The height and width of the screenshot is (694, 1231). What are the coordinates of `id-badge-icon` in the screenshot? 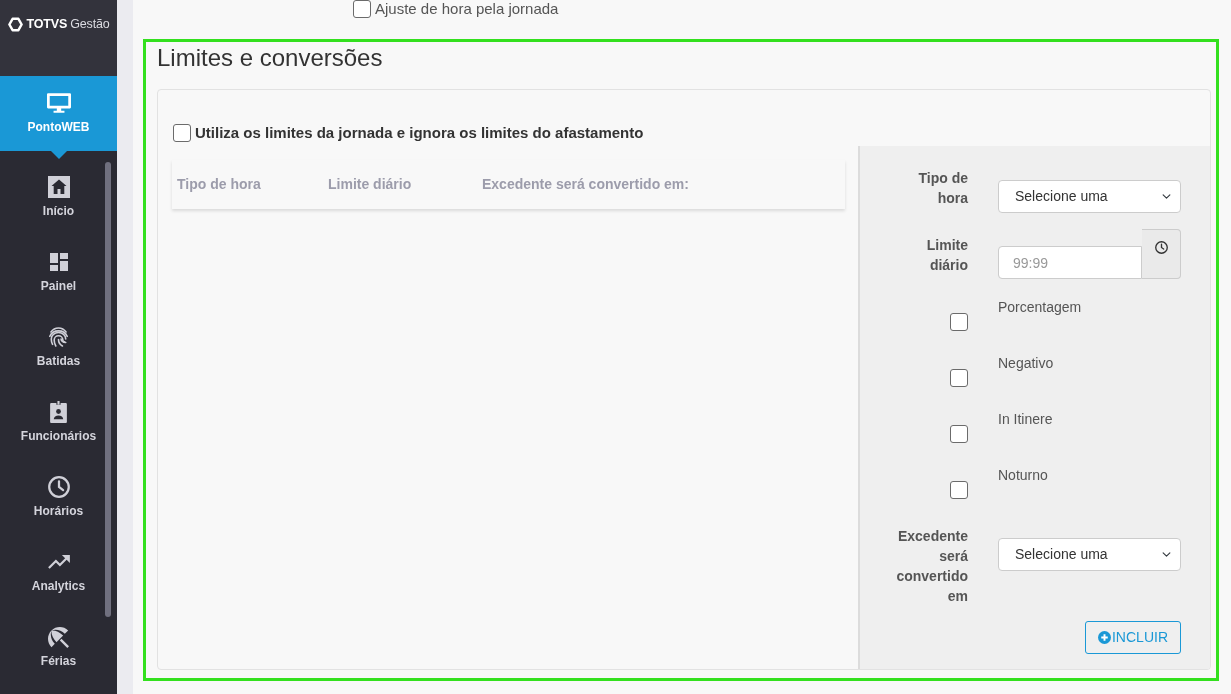 It's located at (58, 412).